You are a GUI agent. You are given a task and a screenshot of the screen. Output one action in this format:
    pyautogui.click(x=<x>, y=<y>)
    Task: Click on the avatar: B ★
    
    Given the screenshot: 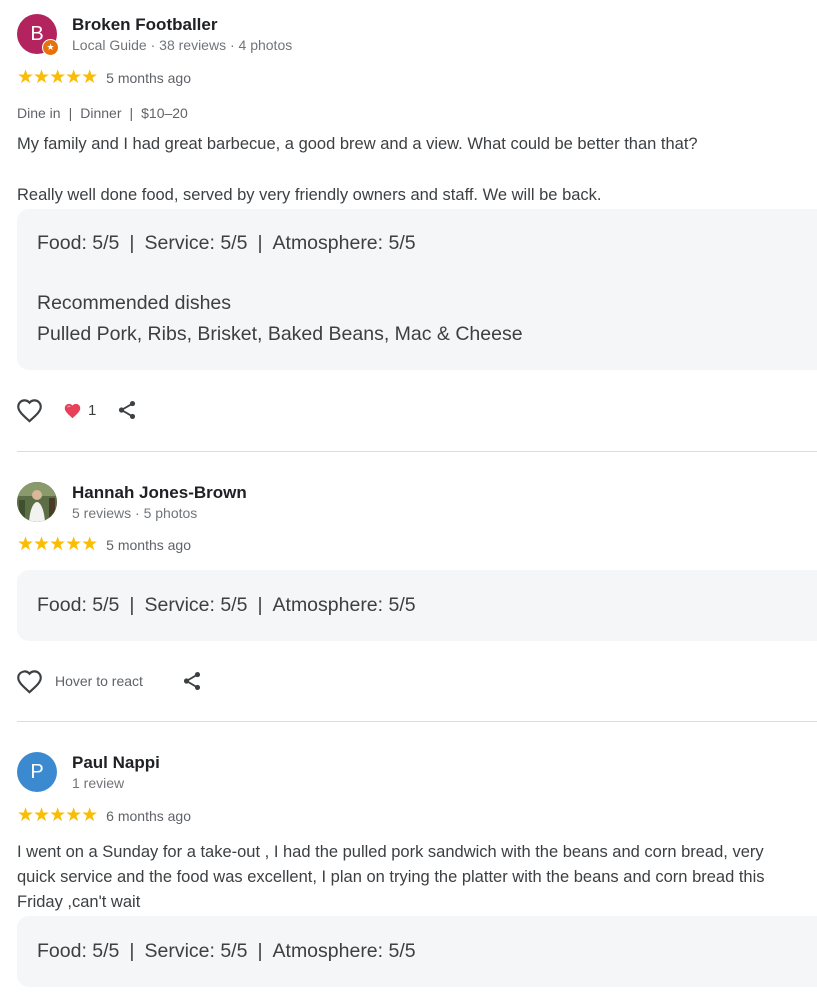 What is the action you would take?
    pyautogui.click(x=38, y=35)
    